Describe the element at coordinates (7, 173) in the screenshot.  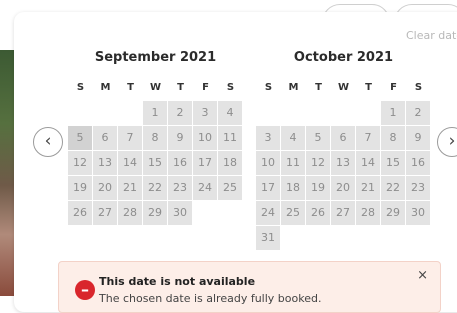
I see `background-photo` at that location.